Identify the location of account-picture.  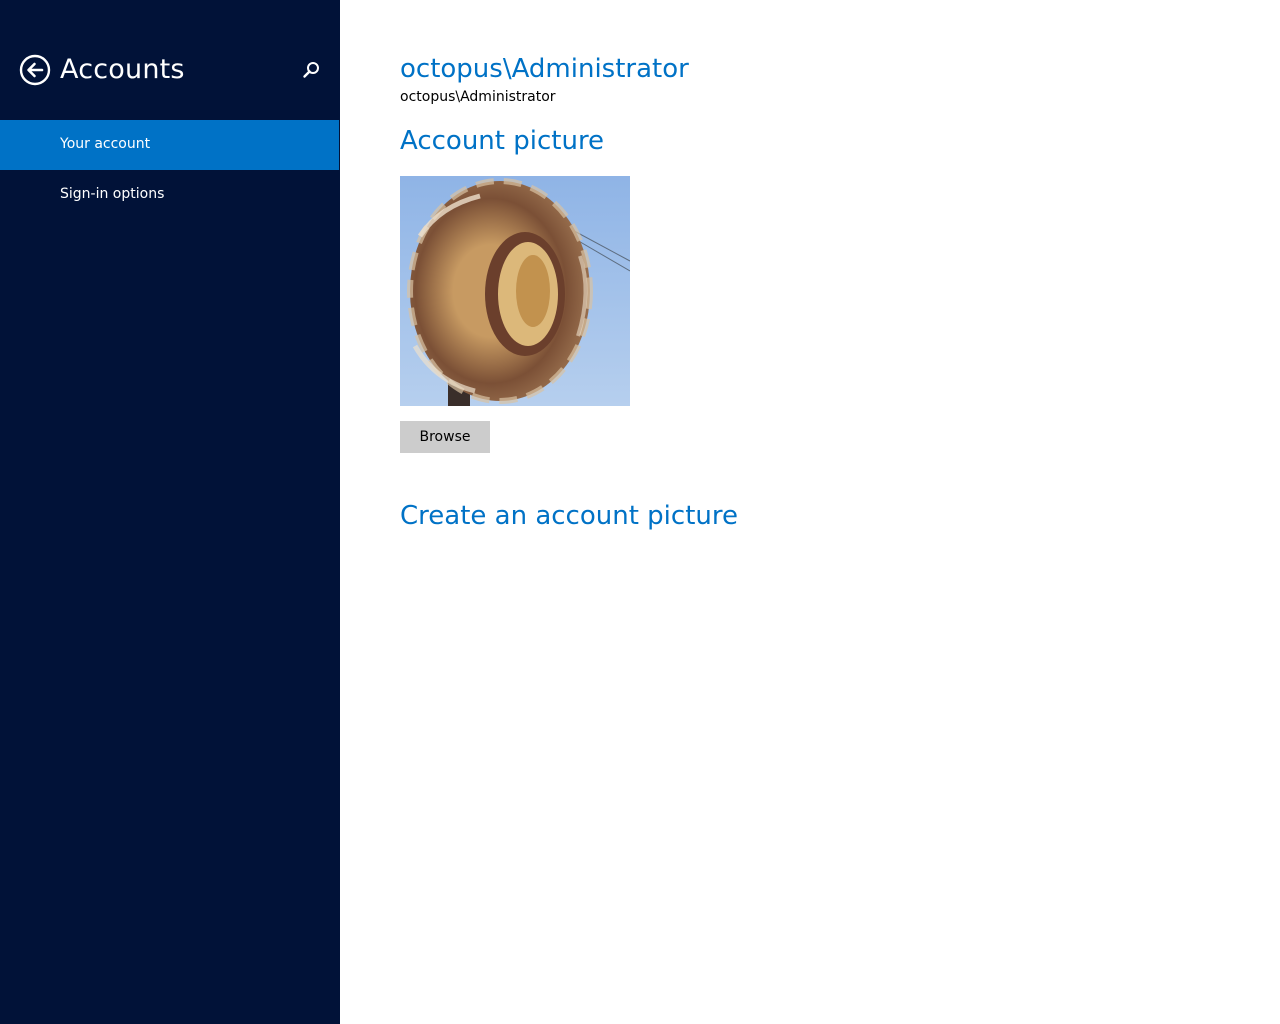
(515, 291).